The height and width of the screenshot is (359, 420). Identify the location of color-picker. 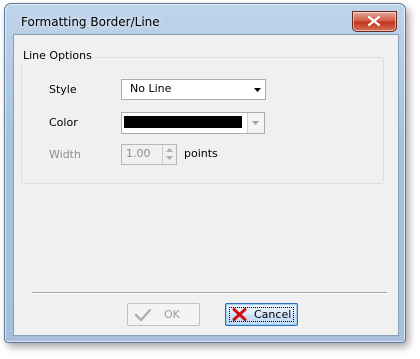
(193, 123).